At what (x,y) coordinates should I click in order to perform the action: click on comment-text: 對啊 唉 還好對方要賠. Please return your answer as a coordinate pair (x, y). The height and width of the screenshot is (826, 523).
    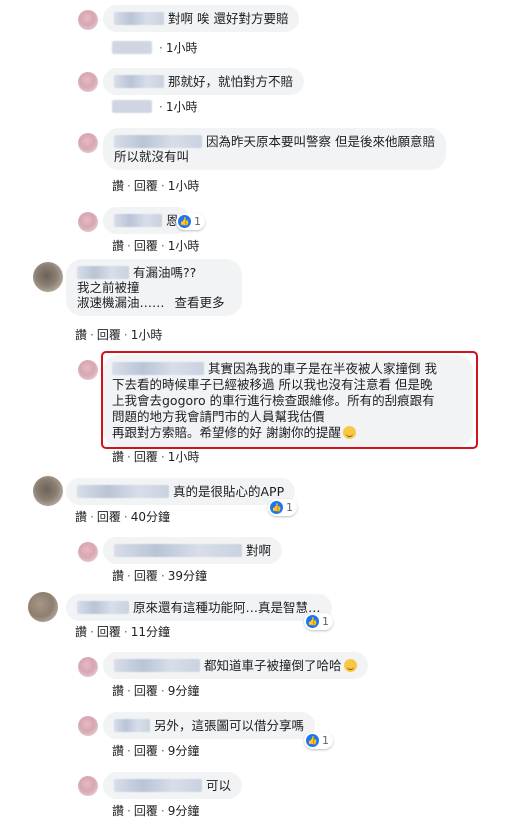
    Looking at the image, I should click on (228, 18).